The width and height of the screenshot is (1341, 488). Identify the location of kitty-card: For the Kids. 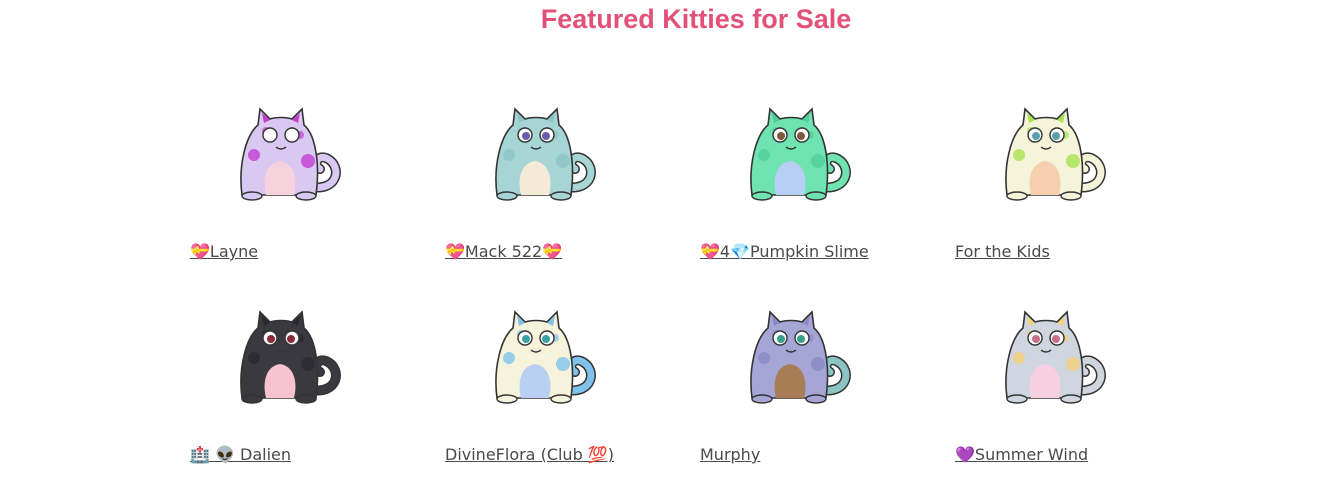
(1075, 190).